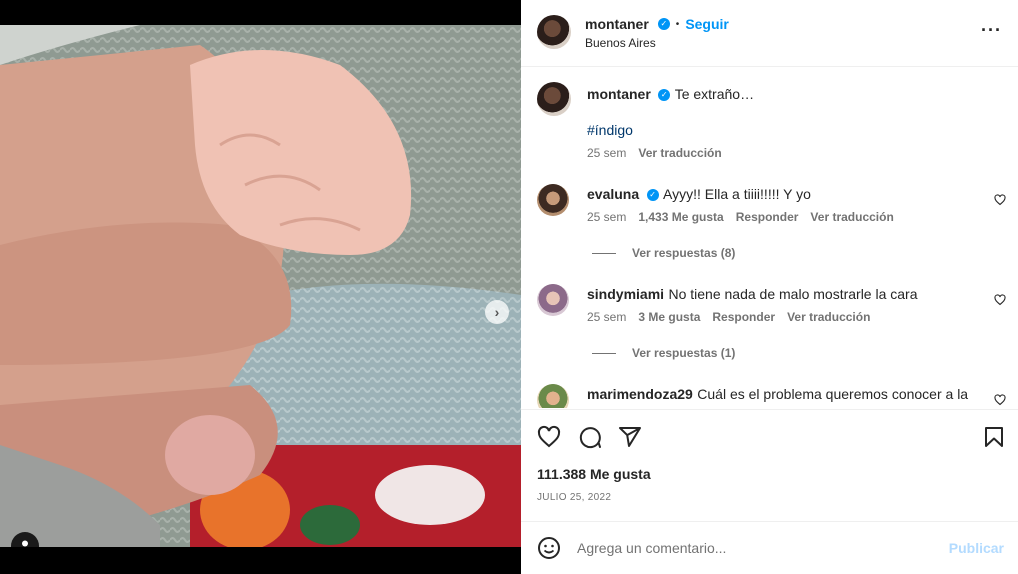 The width and height of the screenshot is (1018, 574). Describe the element at coordinates (793, 294) in the screenshot. I see `comment-text: No tiene nada de malo mostrarle la cara` at that location.